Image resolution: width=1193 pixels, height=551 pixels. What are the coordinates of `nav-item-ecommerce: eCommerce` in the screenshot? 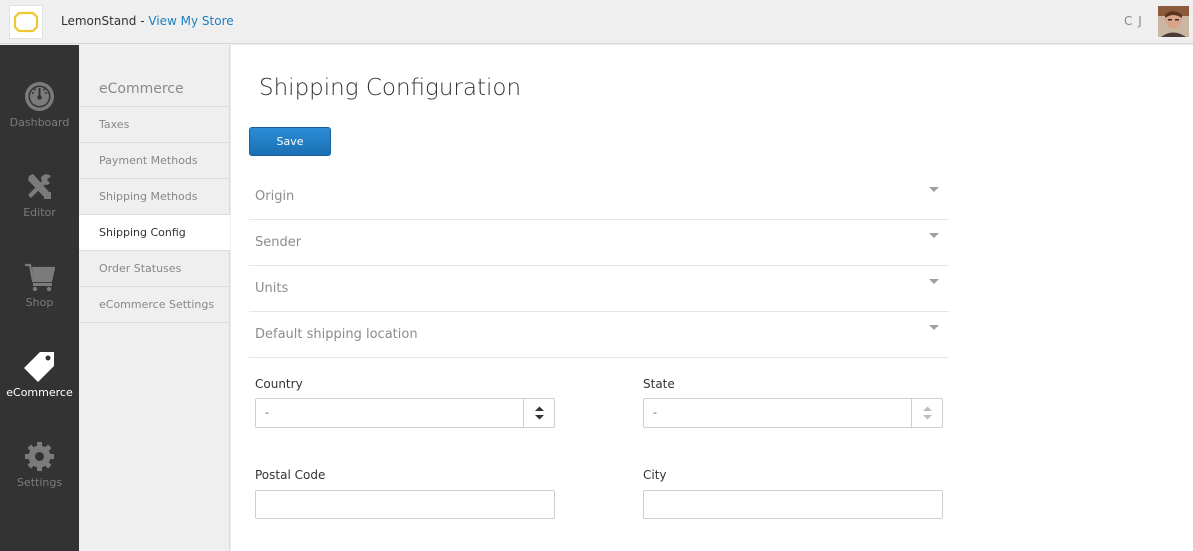 It's located at (39, 391).